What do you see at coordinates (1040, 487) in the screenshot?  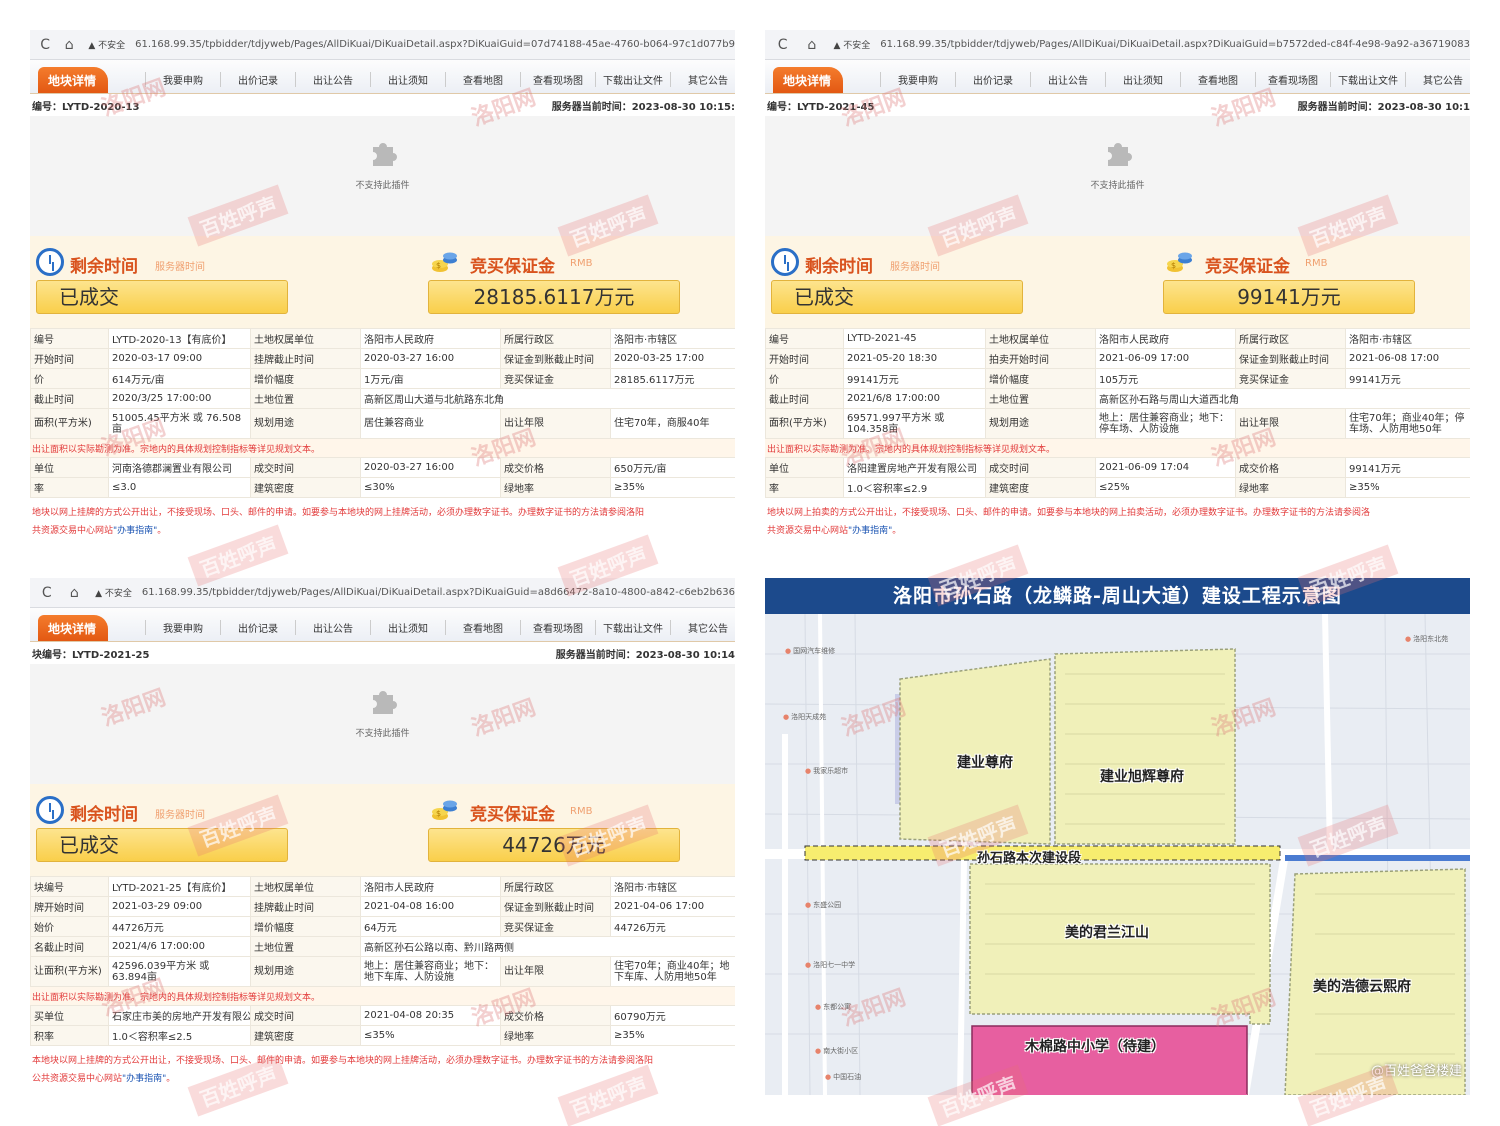 I see `field-label: 建筑密度` at bounding box center [1040, 487].